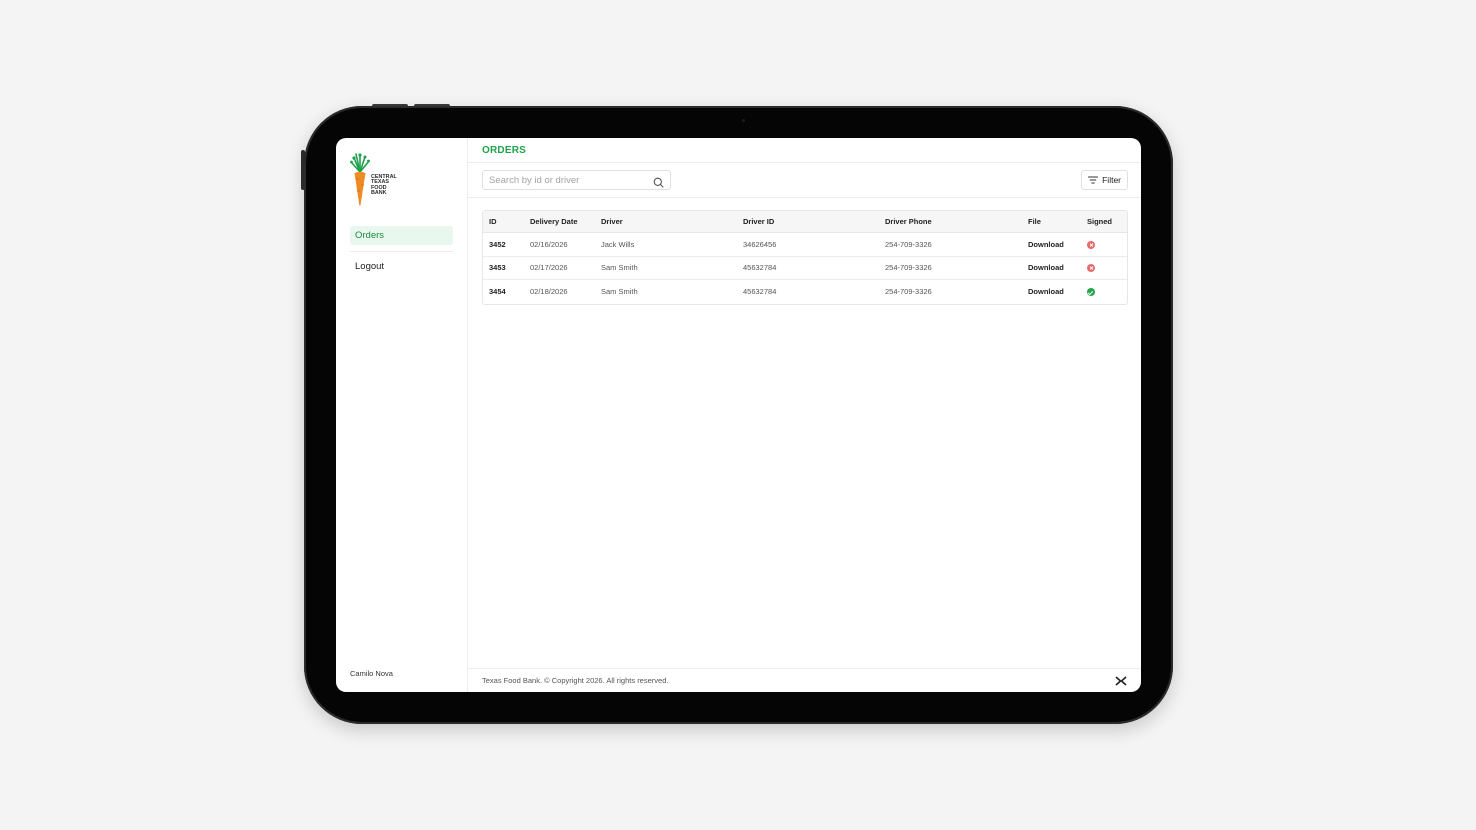  What do you see at coordinates (401, 266) in the screenshot?
I see `sidebar-item-logout: Logout` at bounding box center [401, 266].